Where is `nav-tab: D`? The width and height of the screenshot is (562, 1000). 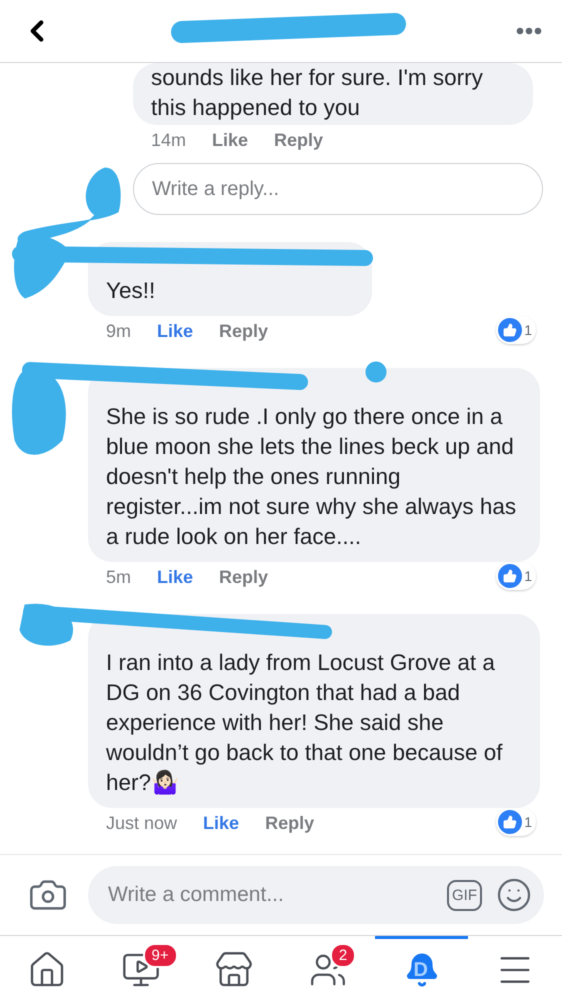
nav-tab: D is located at coordinates (421, 968).